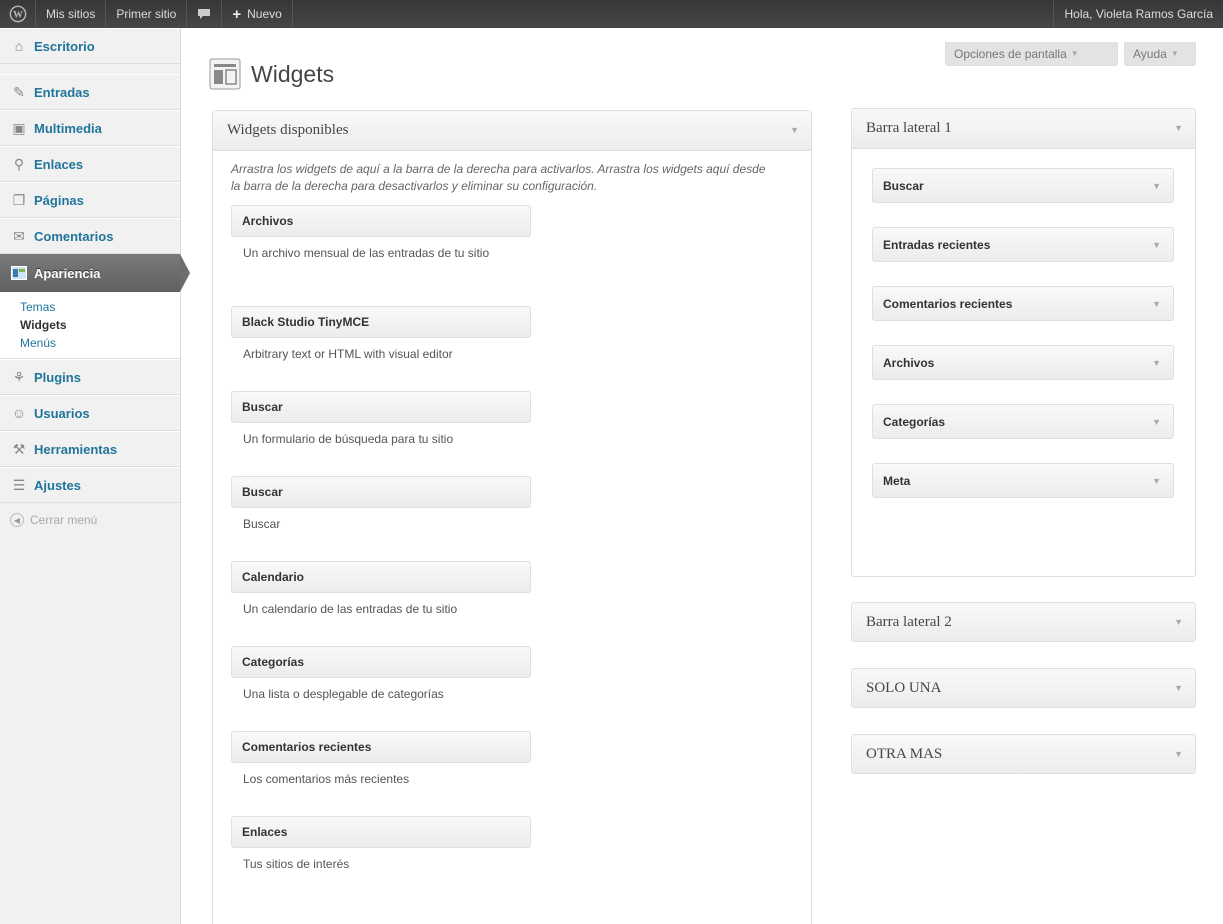 Image resolution: width=1223 pixels, height=924 pixels. I want to click on svg-text: W, so click(18, 15).